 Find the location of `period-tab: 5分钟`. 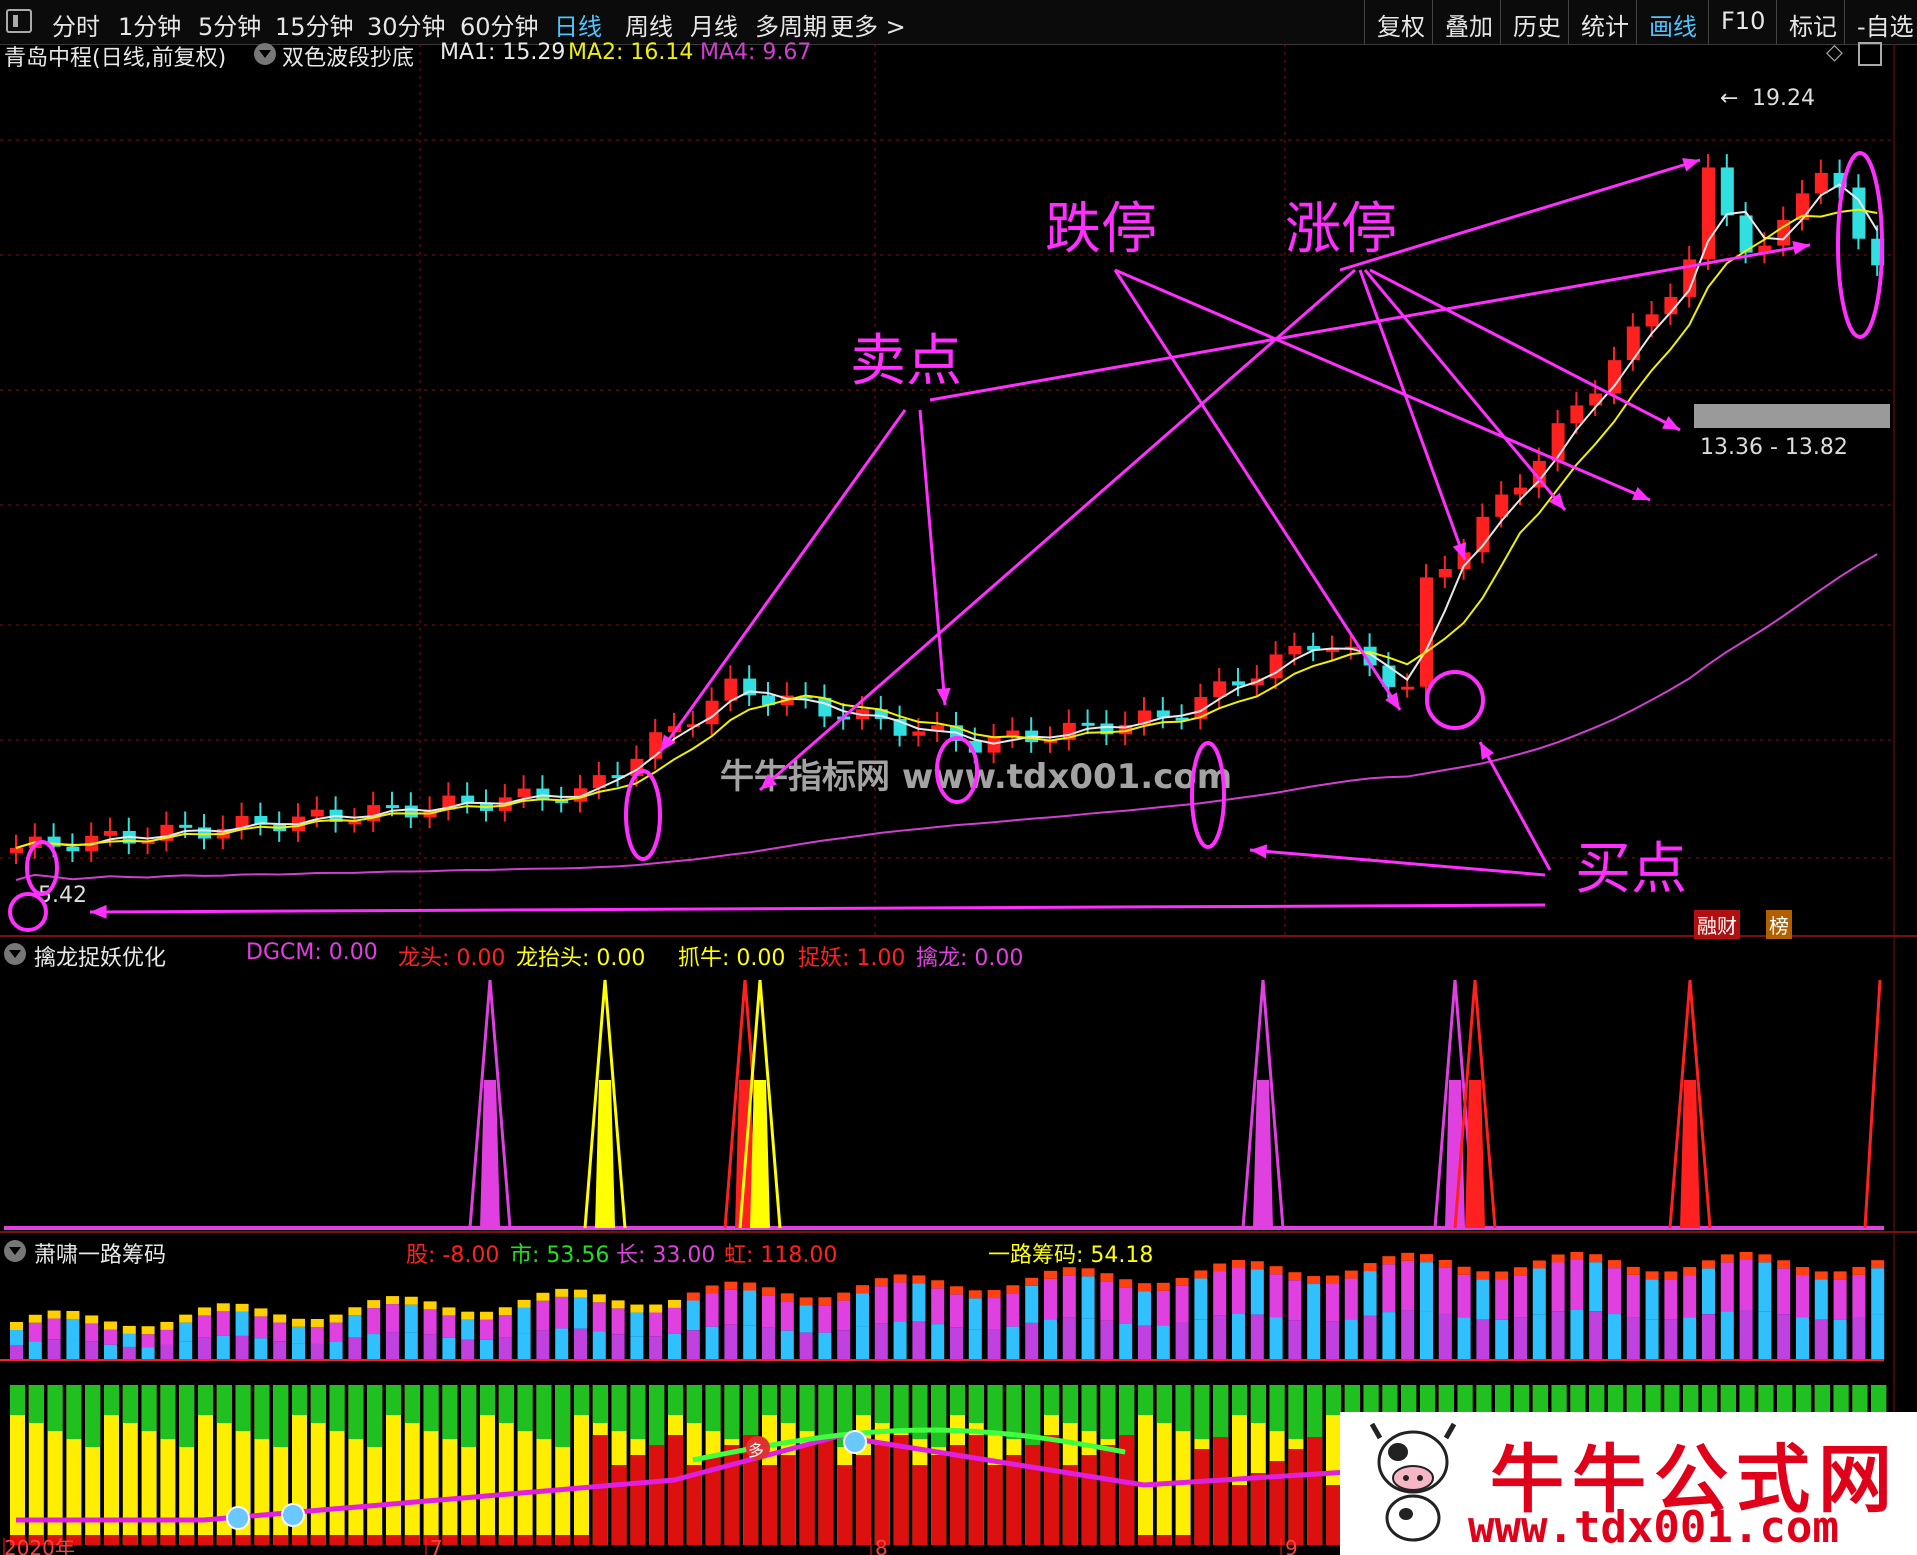

period-tab: 5分钟 is located at coordinates (229, 24).